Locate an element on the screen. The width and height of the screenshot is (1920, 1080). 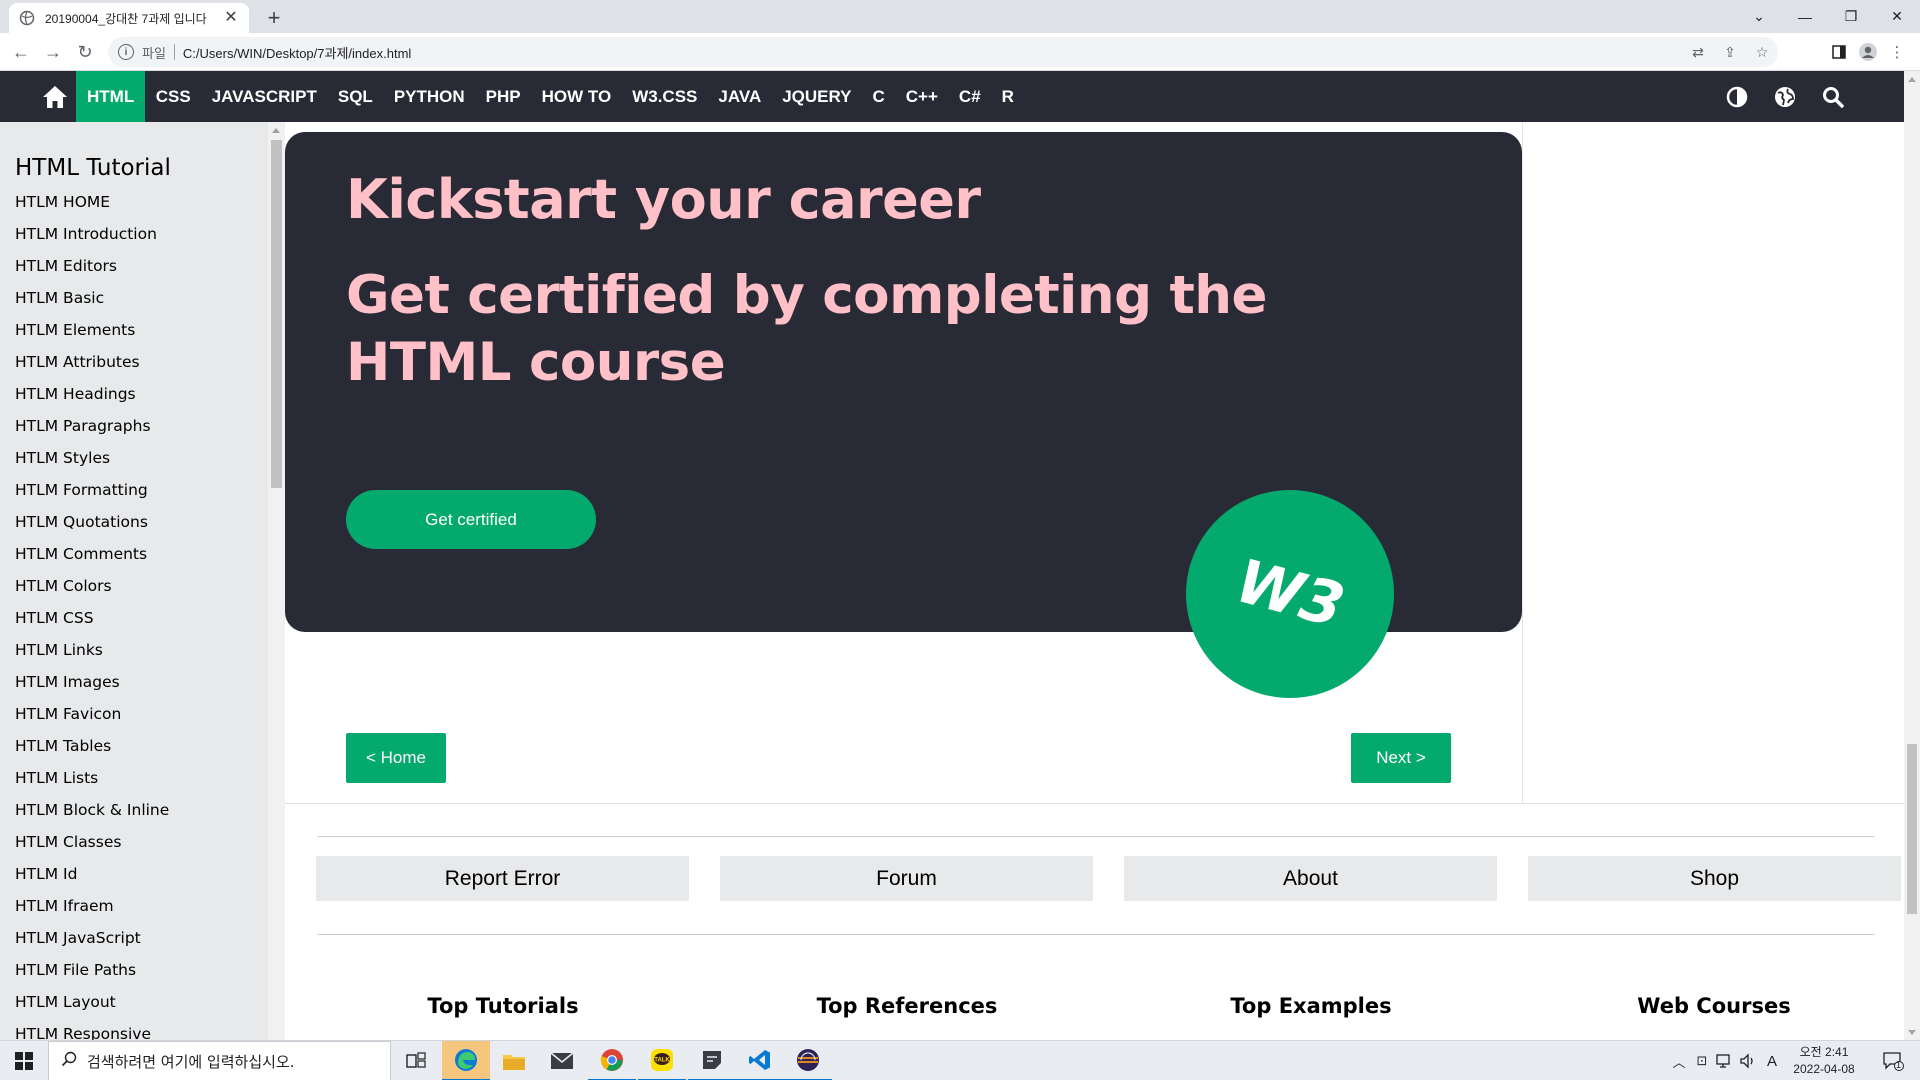
share-icon: ⇪ is located at coordinates (1730, 52).